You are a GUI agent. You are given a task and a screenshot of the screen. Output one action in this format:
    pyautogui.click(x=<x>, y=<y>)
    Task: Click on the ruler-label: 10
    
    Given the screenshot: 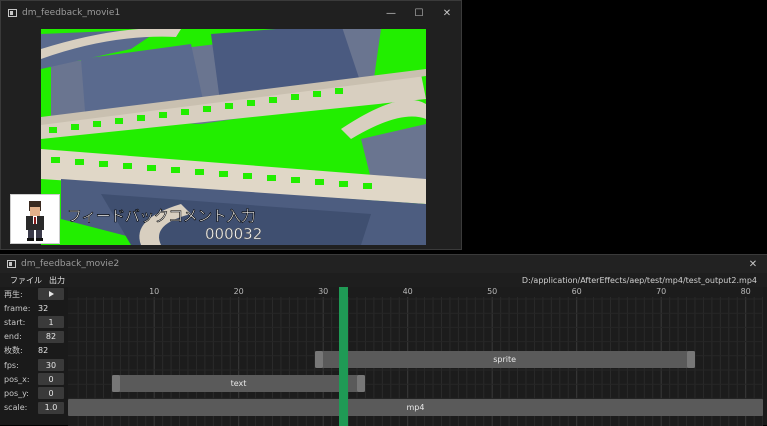 What is the action you would take?
    pyautogui.click(x=154, y=291)
    